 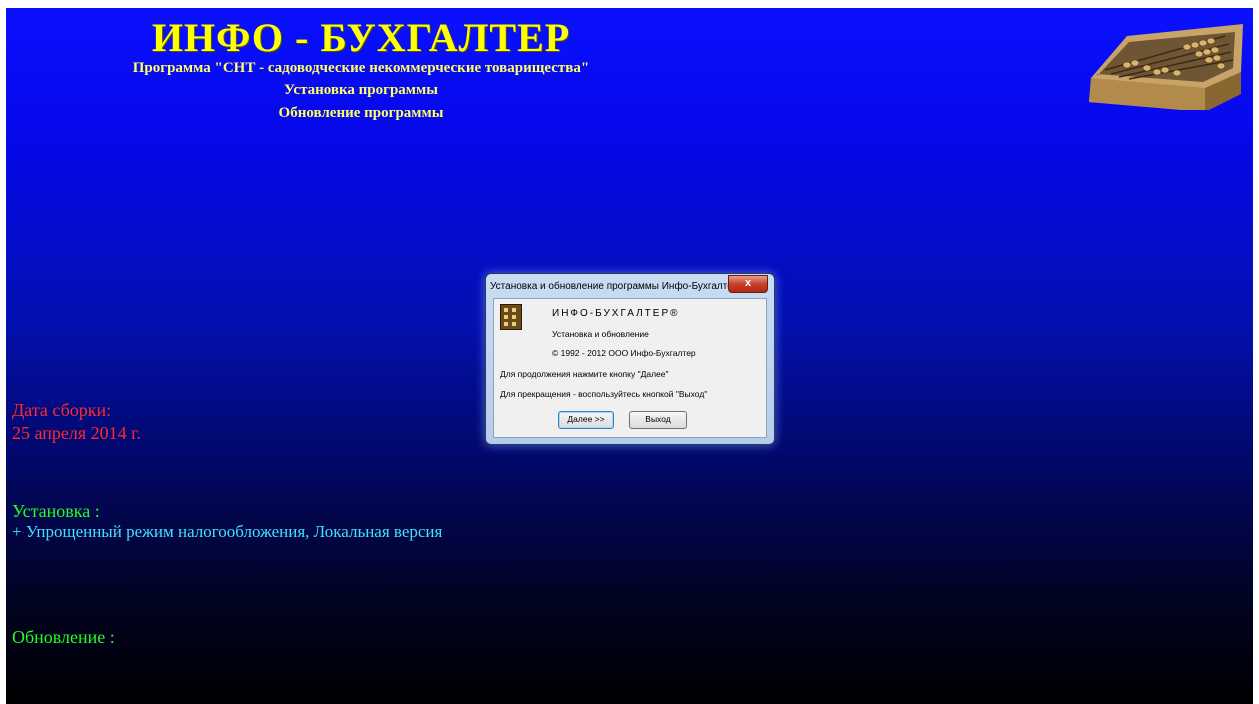 I want to click on build-date-label: Дата сборки:, so click(x=62, y=410).